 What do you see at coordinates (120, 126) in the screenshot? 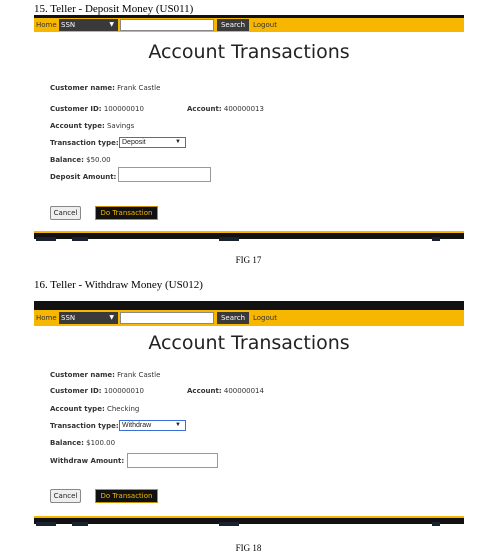
I see `account-type-value: Savings` at bounding box center [120, 126].